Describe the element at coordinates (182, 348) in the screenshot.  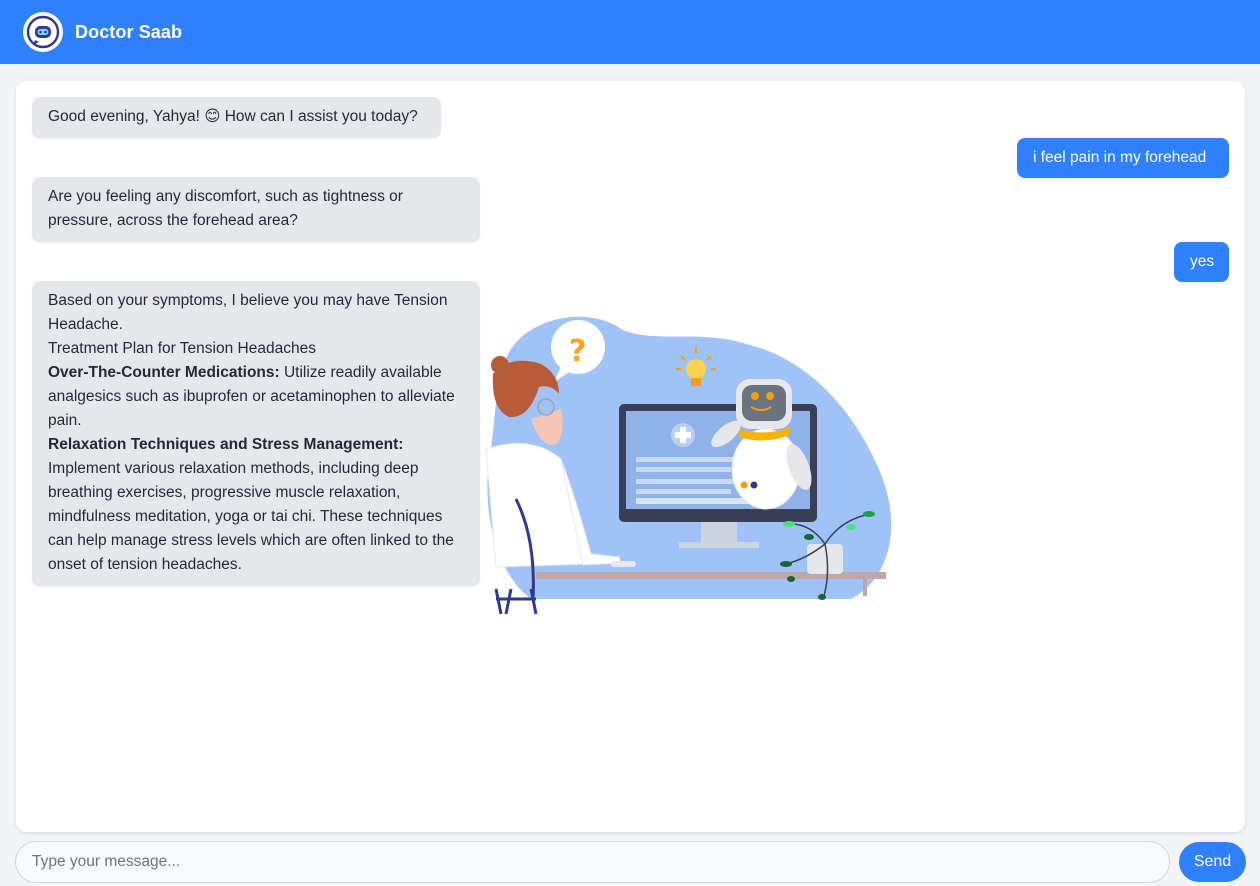
I see `treatment-plan-title: Treatment Plan for Tension Headaches` at that location.